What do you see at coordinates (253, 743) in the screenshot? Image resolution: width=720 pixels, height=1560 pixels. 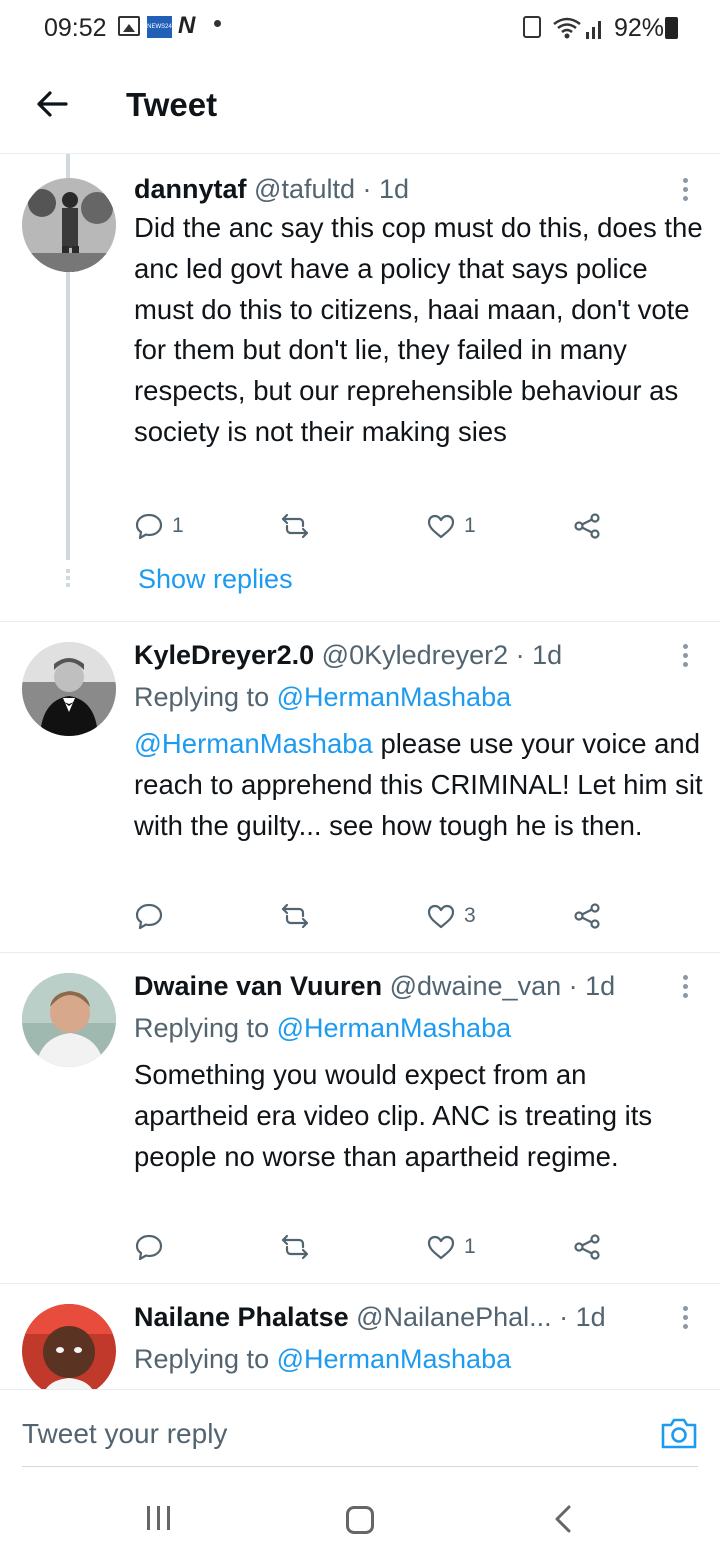 I see `body-mention: @HermanMashaba` at bounding box center [253, 743].